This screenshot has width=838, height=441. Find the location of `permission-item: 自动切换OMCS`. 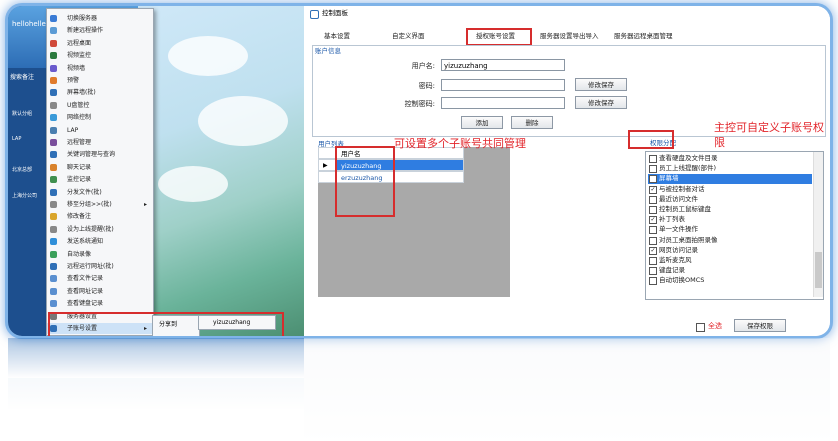

permission-item: 自动切换OMCS is located at coordinates (730, 281).